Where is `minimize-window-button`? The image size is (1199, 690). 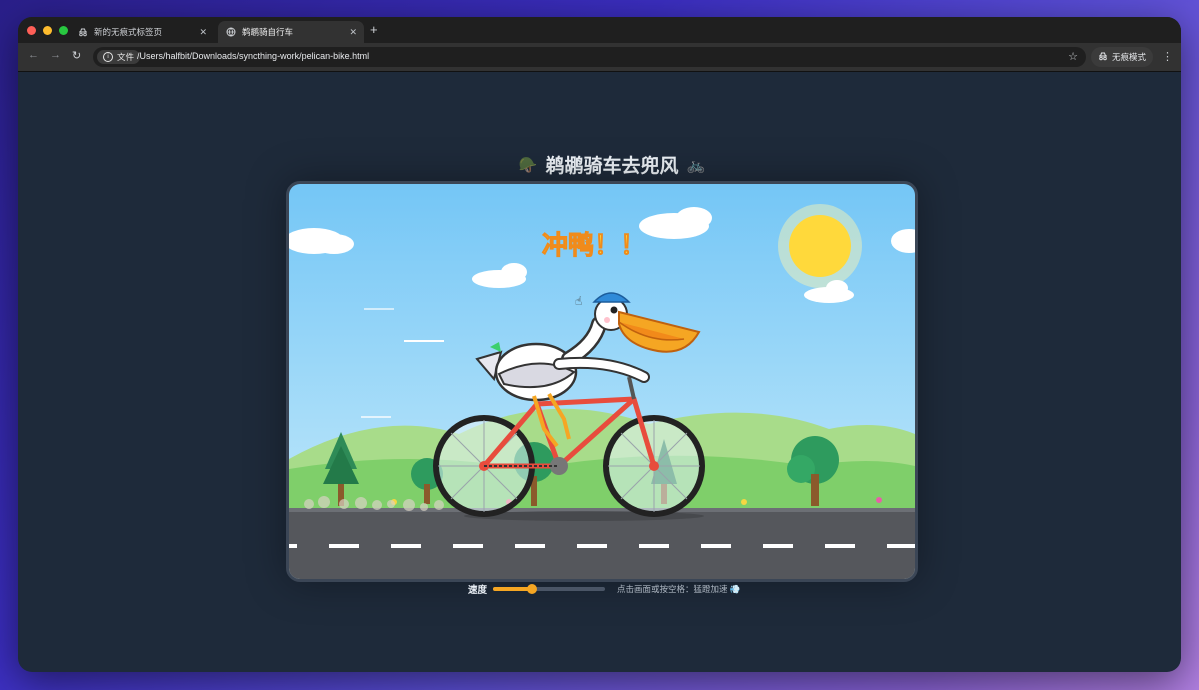 minimize-window-button is located at coordinates (47, 30).